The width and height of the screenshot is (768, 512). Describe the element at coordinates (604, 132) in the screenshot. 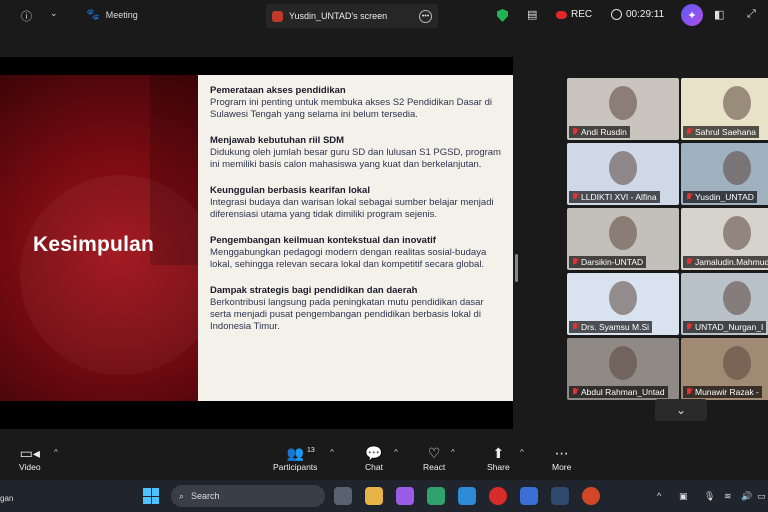

I see `participant-name: Andi Rusdin` at that location.